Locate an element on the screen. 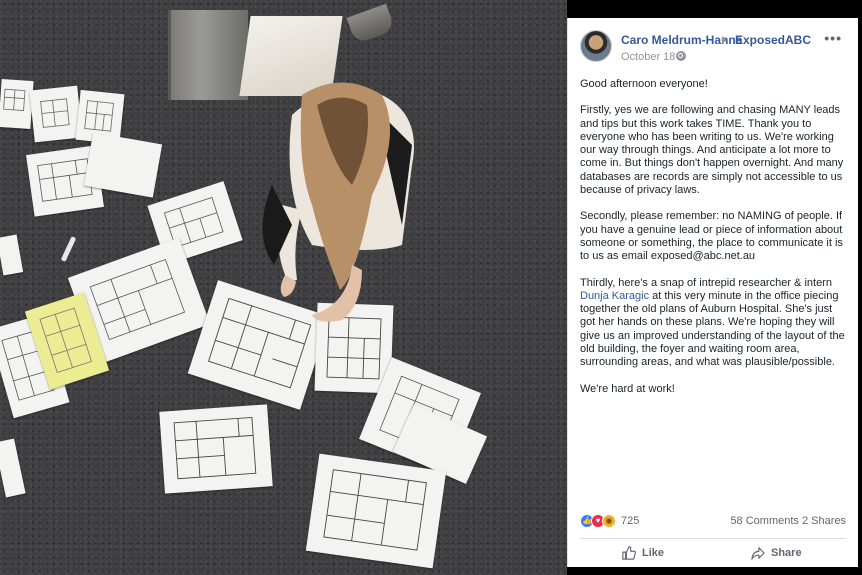 The width and height of the screenshot is (862, 575). thumbs-up-icon is located at coordinates (629, 553).